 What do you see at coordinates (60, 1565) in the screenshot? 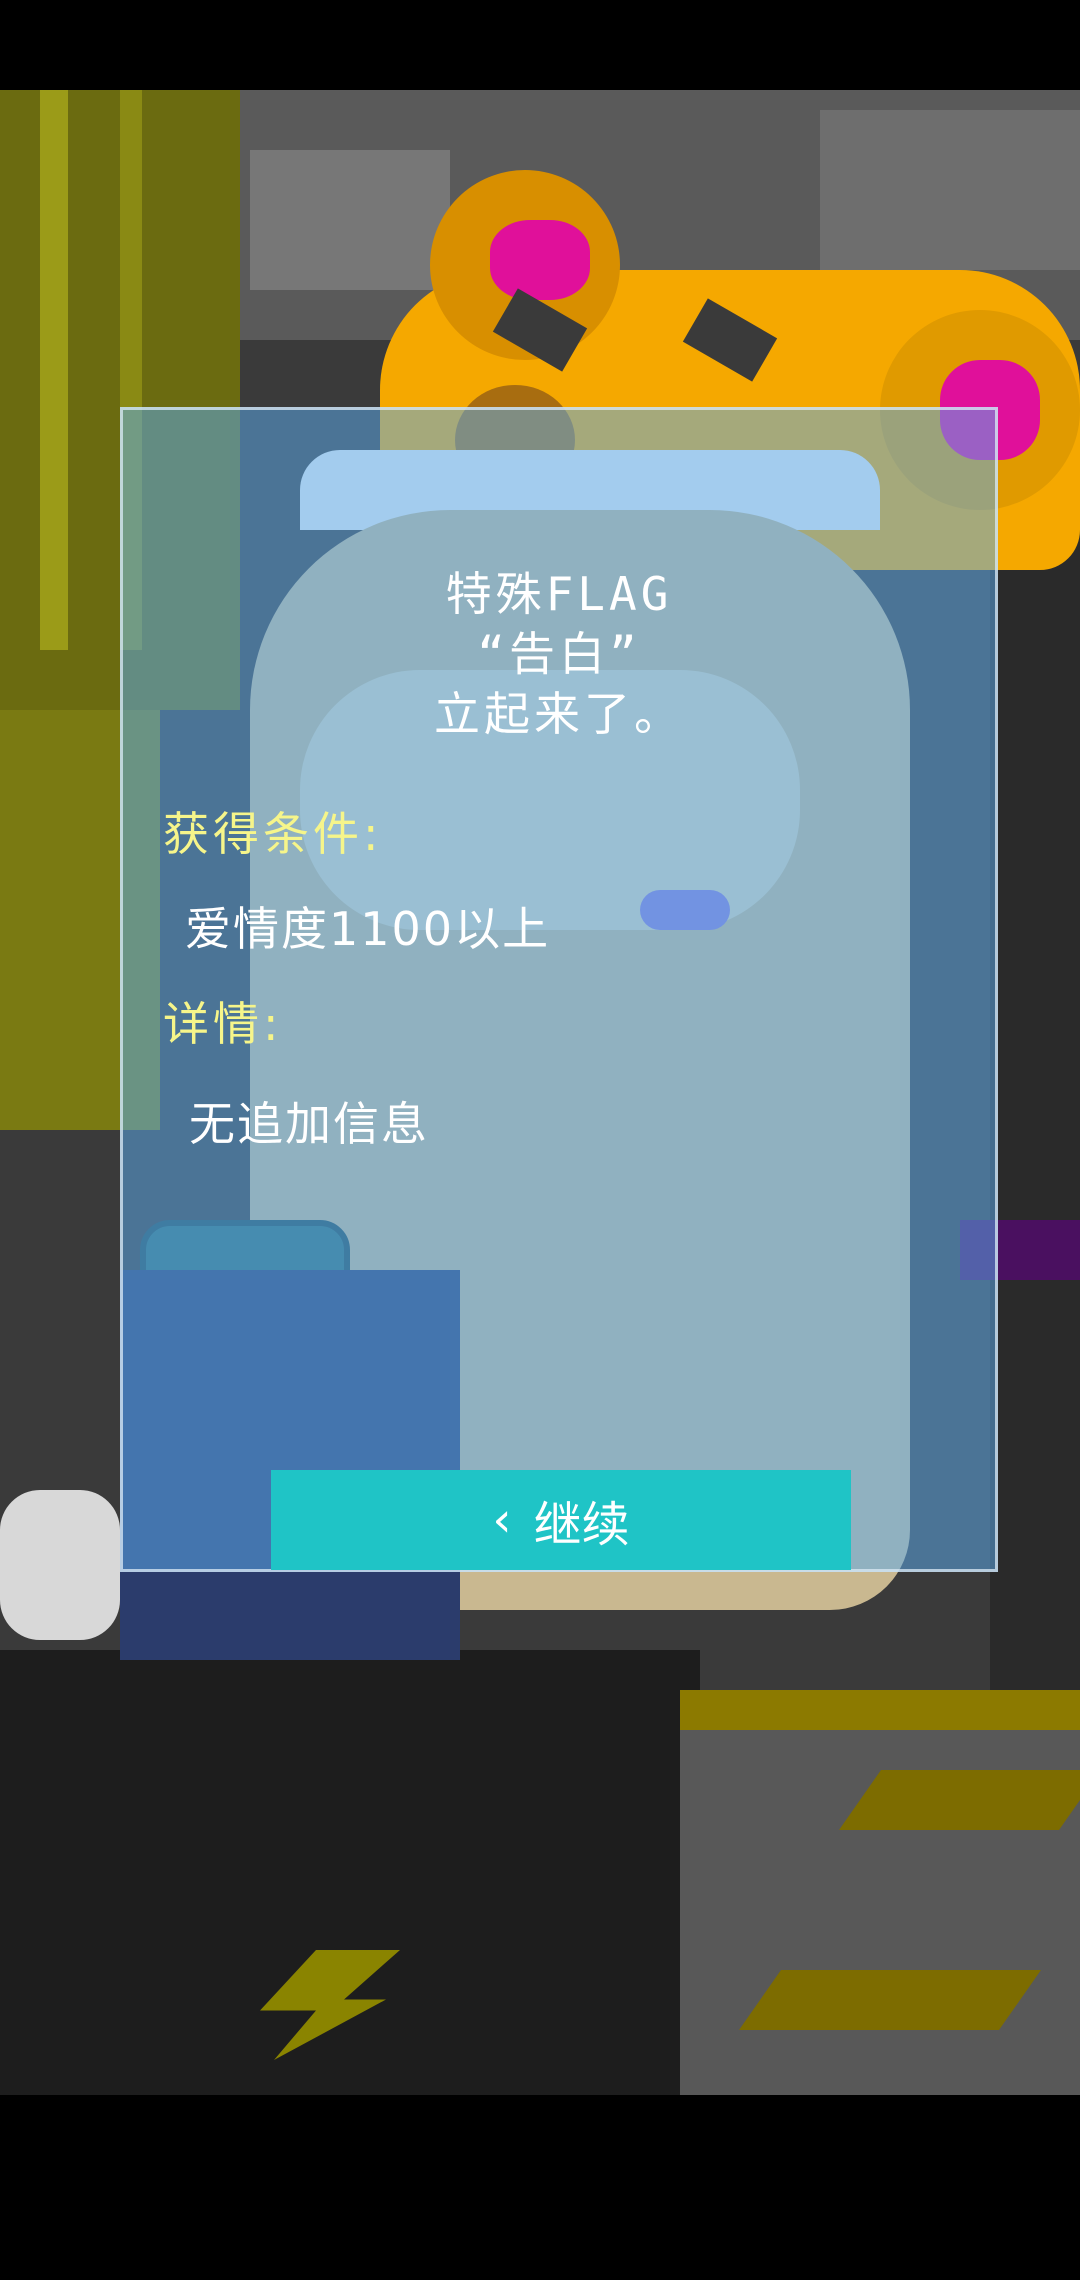
I see `bg-white-light` at bounding box center [60, 1565].